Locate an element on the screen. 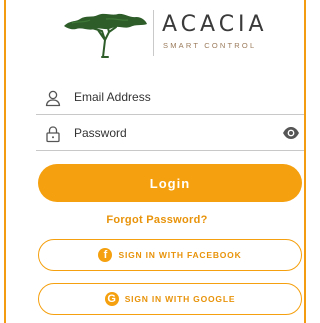 The image size is (320, 323). forgot-password-link: Forgot Password? is located at coordinates (157, 220).